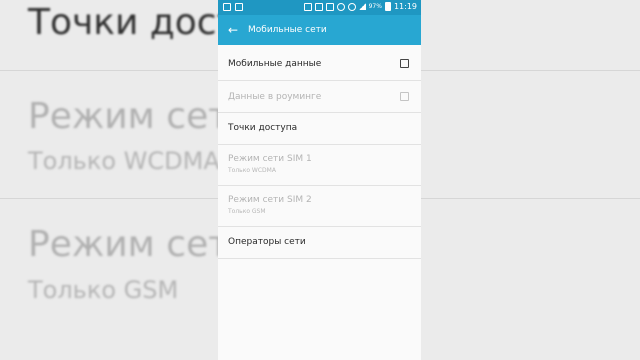  Describe the element at coordinates (375, 6) in the screenshot. I see `battery-percent: 97%` at that location.